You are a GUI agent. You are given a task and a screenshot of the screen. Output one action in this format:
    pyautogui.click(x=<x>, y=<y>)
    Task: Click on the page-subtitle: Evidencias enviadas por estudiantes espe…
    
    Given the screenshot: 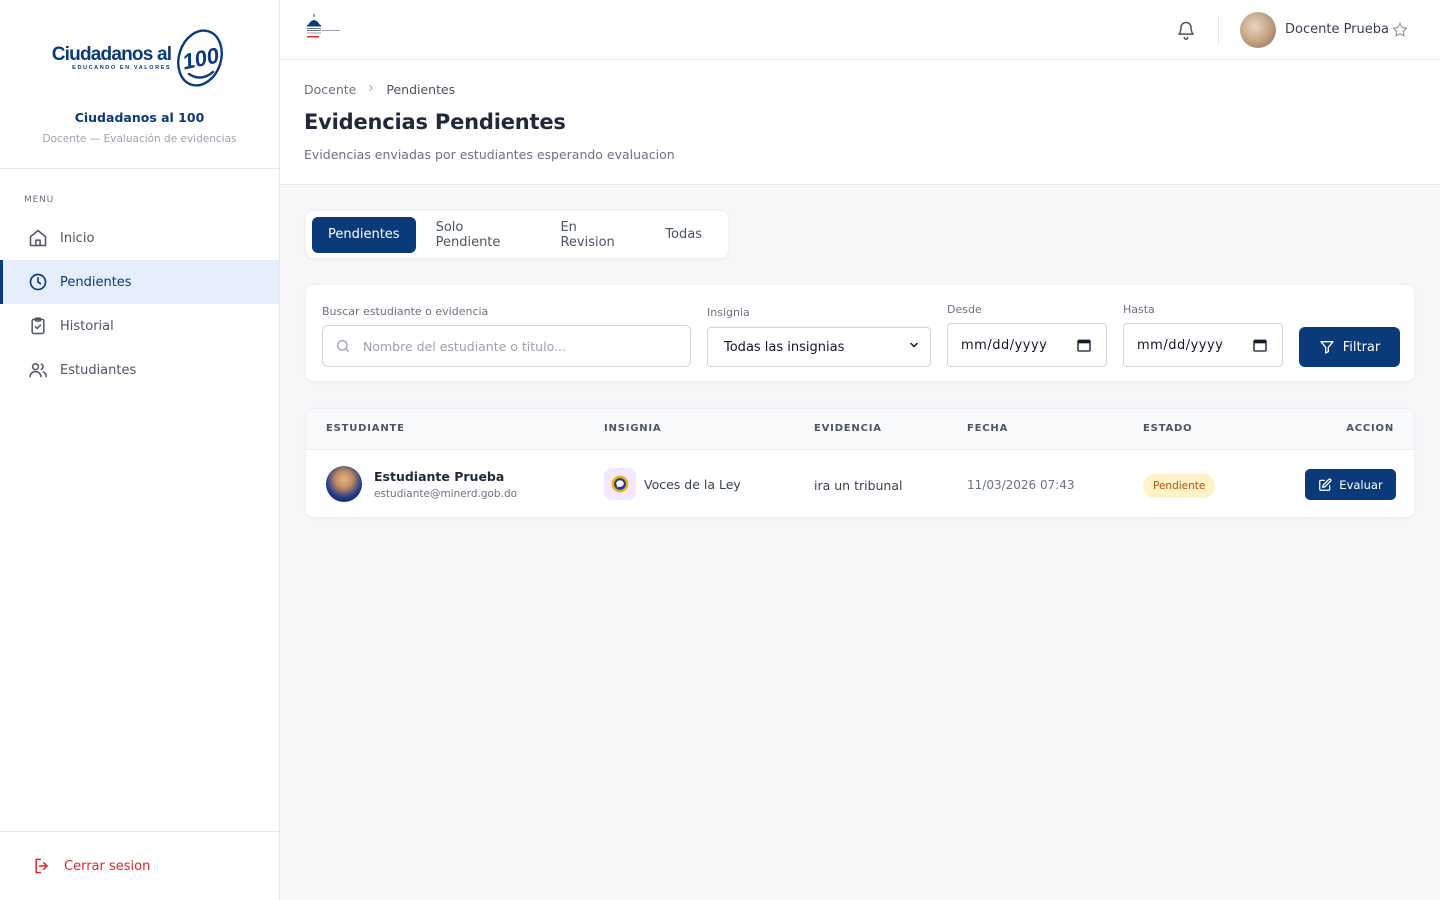 What is the action you would take?
    pyautogui.click(x=489, y=154)
    